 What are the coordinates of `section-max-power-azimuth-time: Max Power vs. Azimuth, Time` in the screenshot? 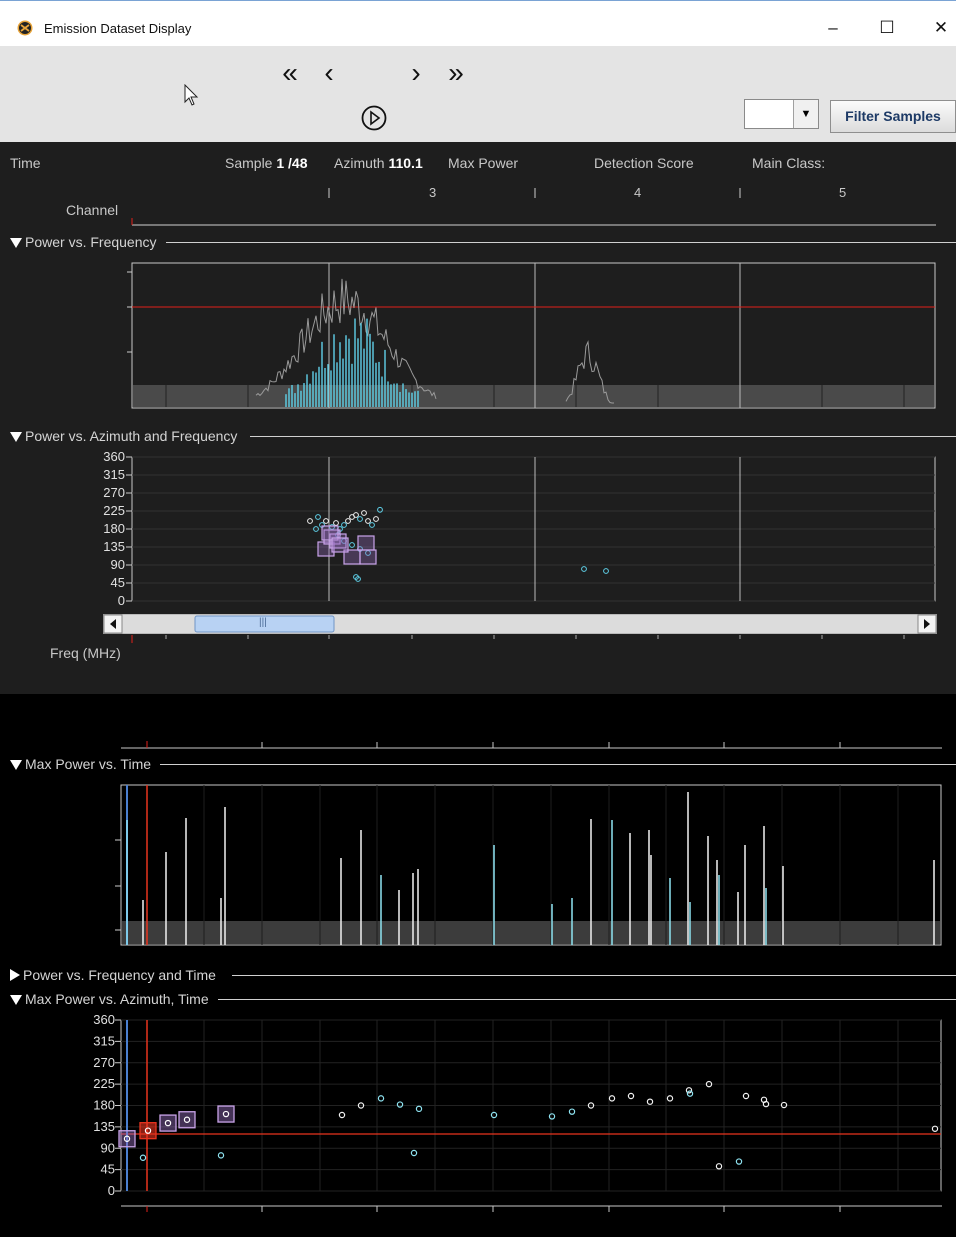 It's located at (109, 999).